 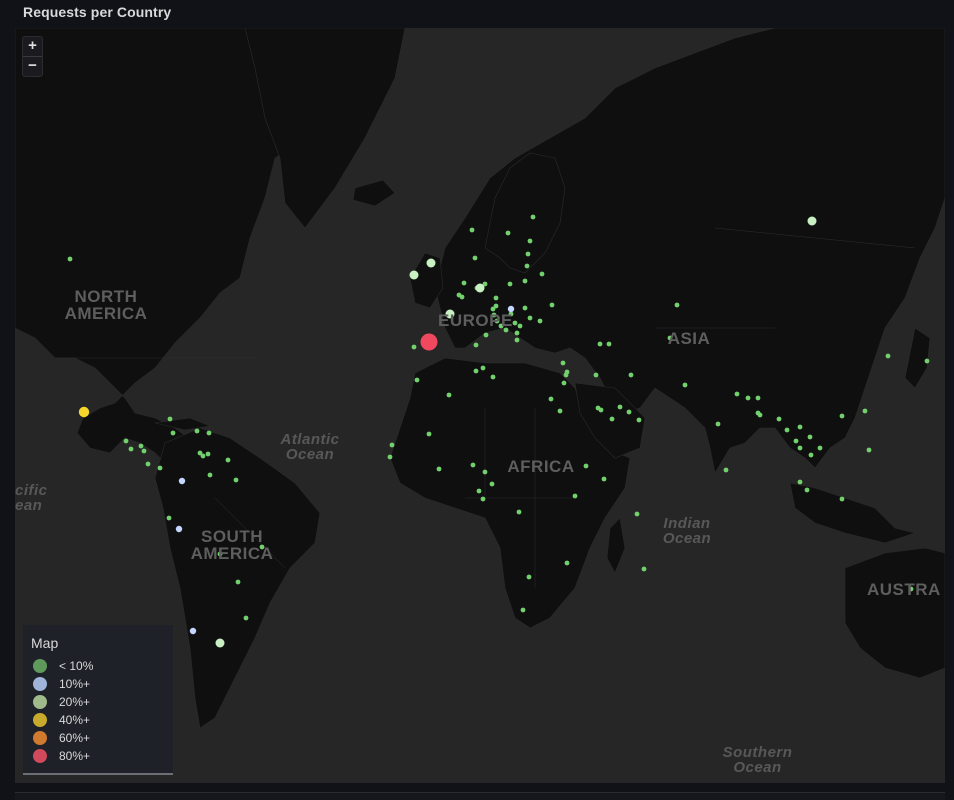 What do you see at coordinates (32, 66) in the screenshot?
I see `zoom-out-button: −` at bounding box center [32, 66].